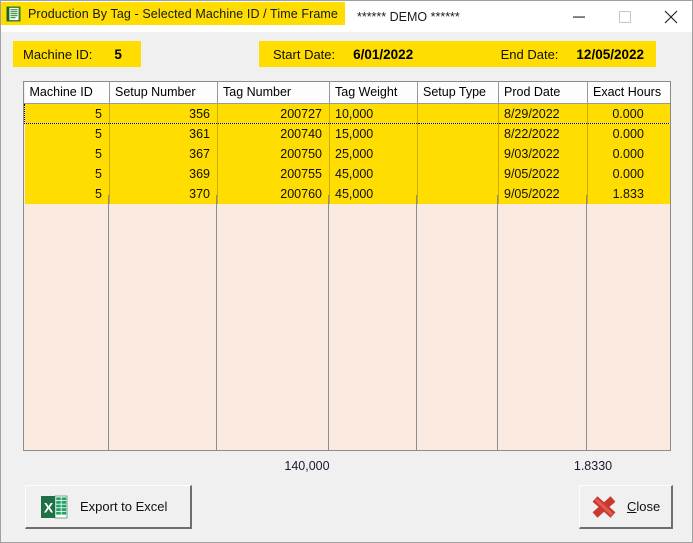 The image size is (693, 543). I want to click on table-cell: 200750, so click(273, 153).